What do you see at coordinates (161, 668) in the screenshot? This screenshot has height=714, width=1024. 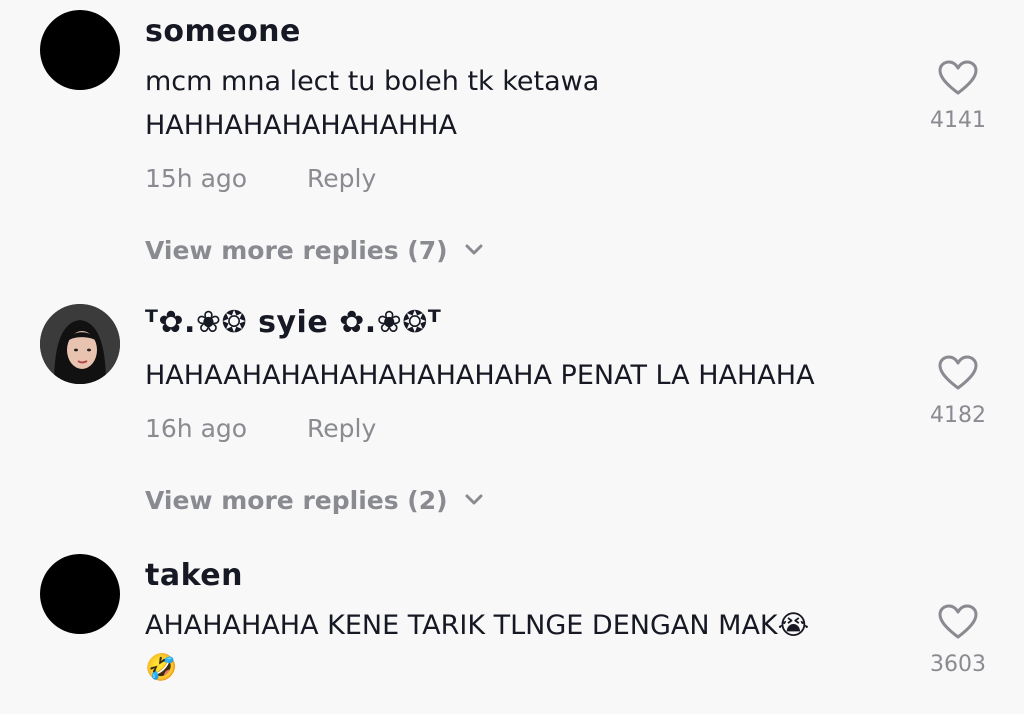 I see `comment-text-line: 🤣` at bounding box center [161, 668].